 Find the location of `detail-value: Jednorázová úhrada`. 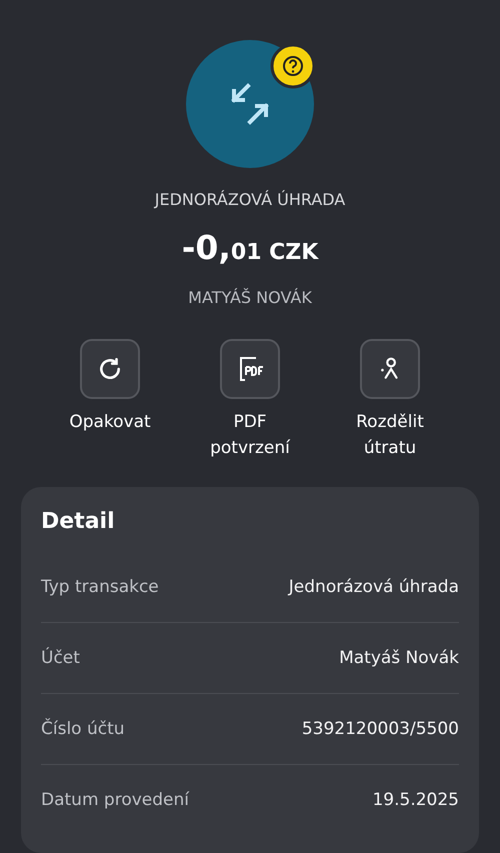

detail-value: Jednorázová úhrada is located at coordinates (373, 587).